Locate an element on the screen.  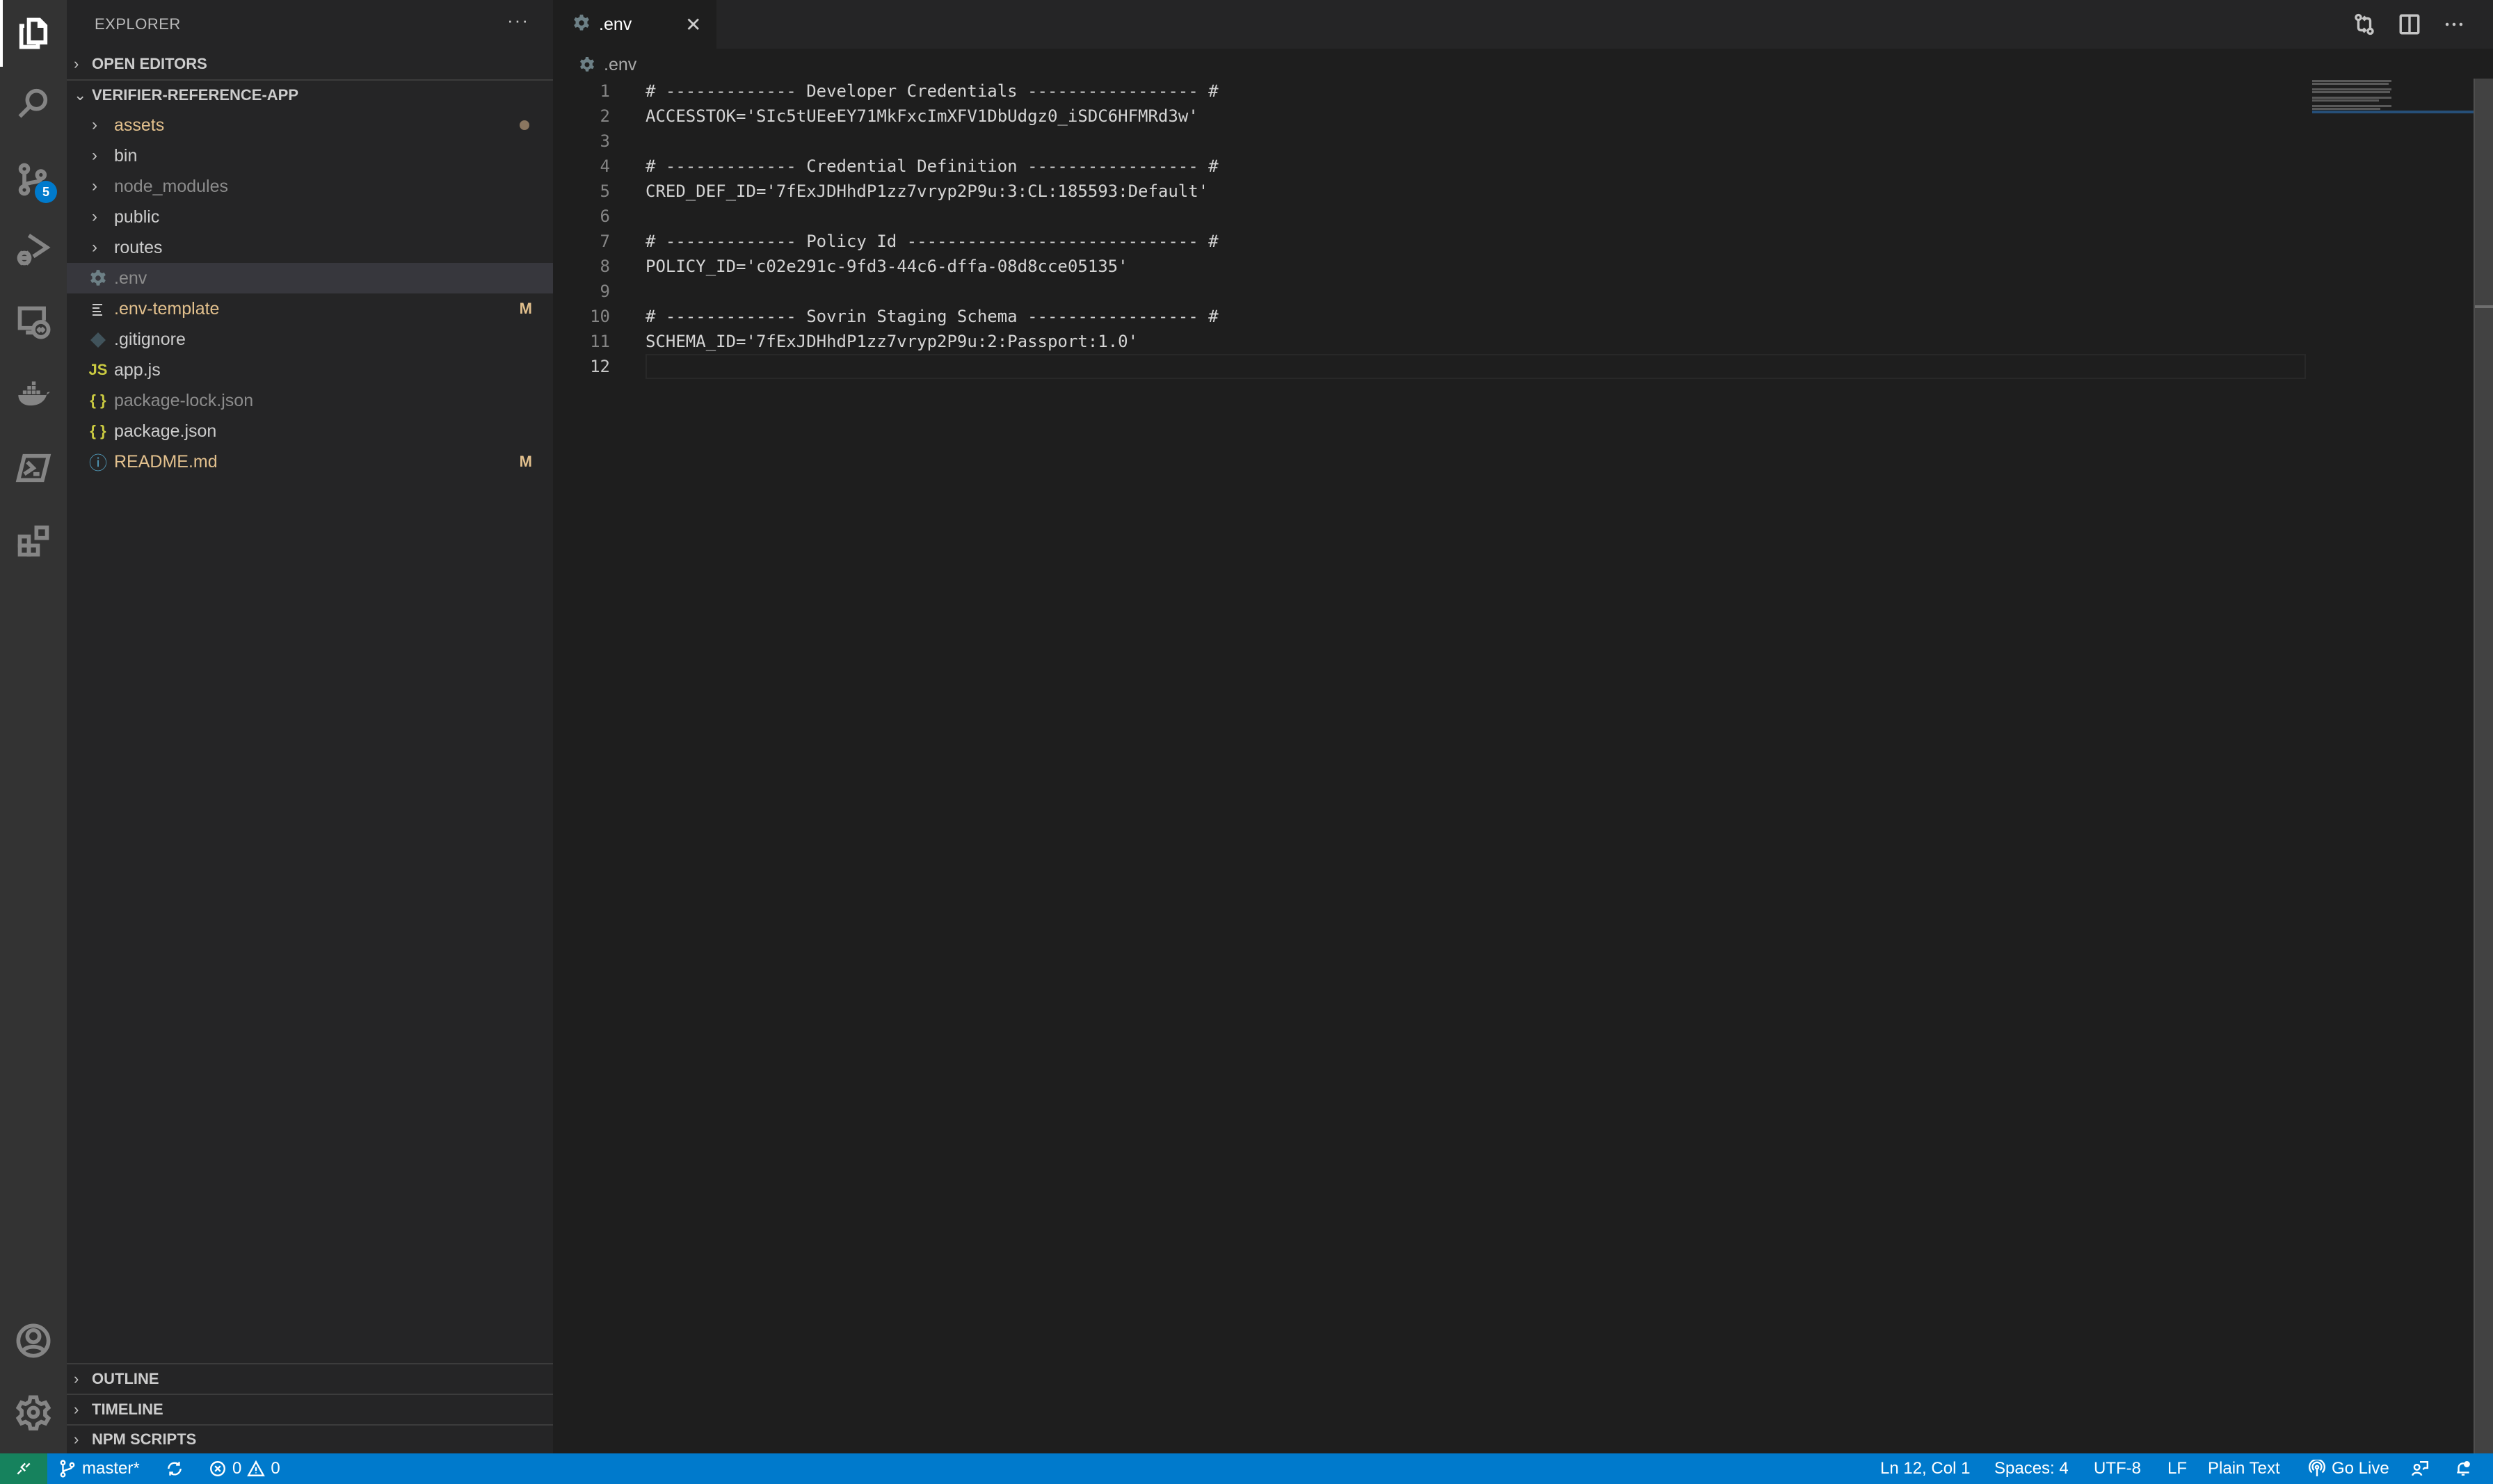
source-control-button: 5 is located at coordinates (33, 179).